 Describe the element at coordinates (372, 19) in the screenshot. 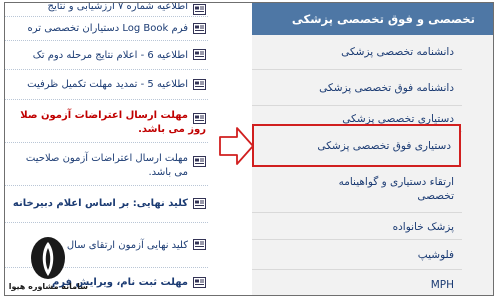

I see `menu-header: تخصصی و فوق تخصصی پزشکی` at that location.